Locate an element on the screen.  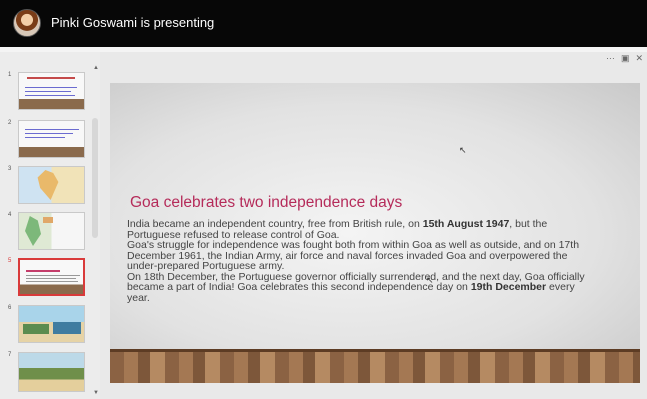
cursor-icon: ↖ is located at coordinates (463, 150).